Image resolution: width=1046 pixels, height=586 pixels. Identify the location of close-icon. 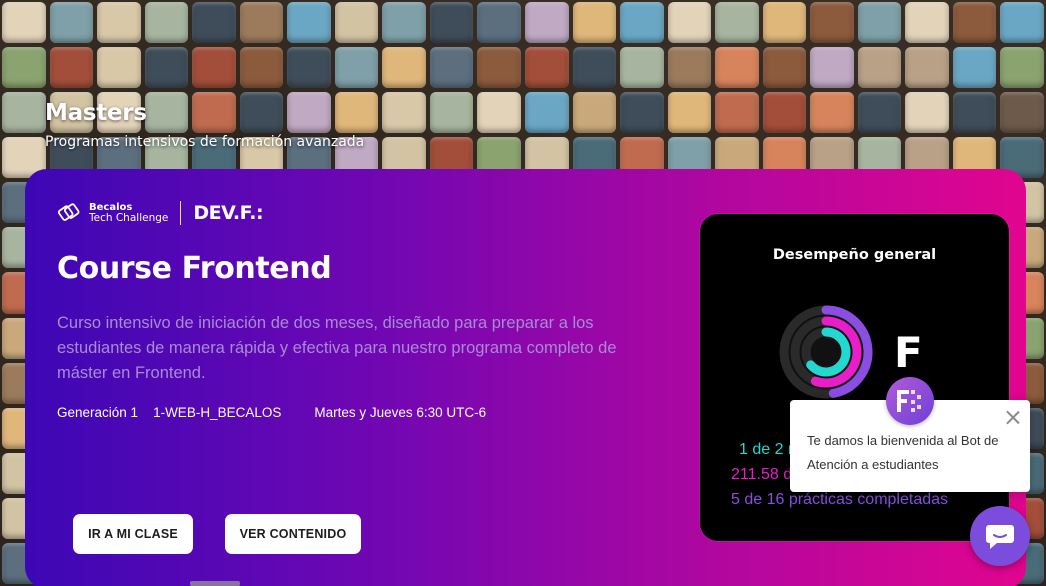
(1013, 417).